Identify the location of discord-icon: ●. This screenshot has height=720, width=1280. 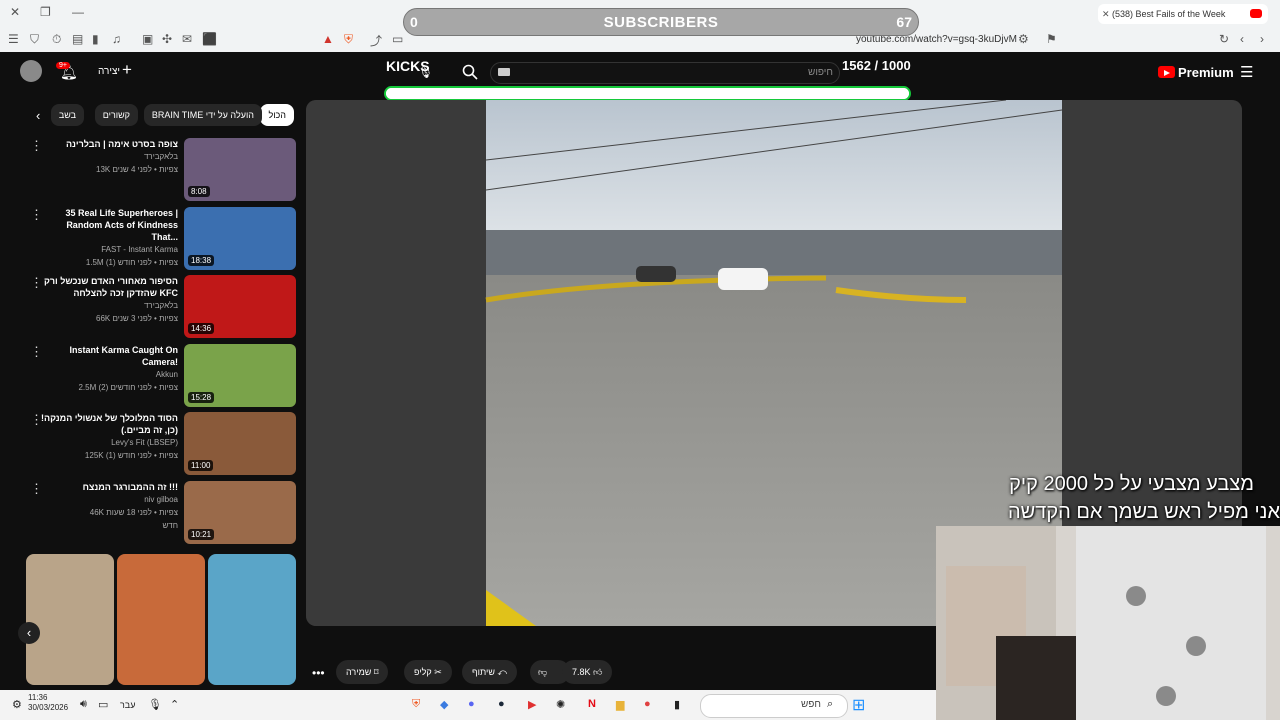
(471, 704).